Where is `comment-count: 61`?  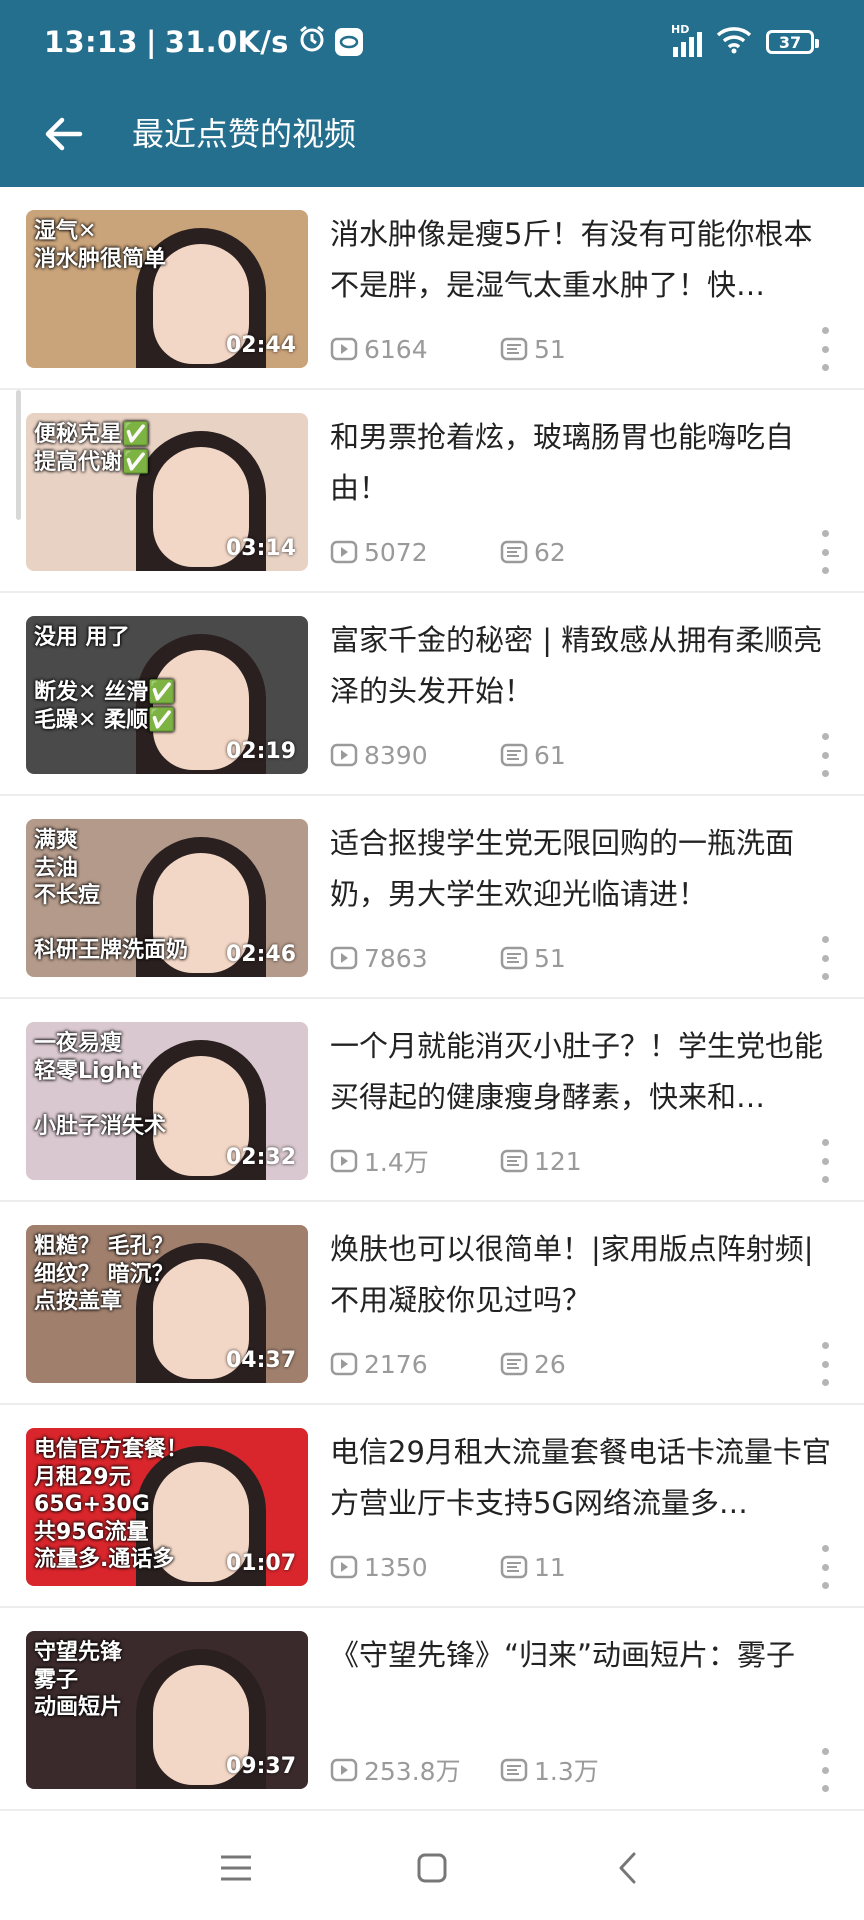 comment-count: 61 is located at coordinates (550, 755).